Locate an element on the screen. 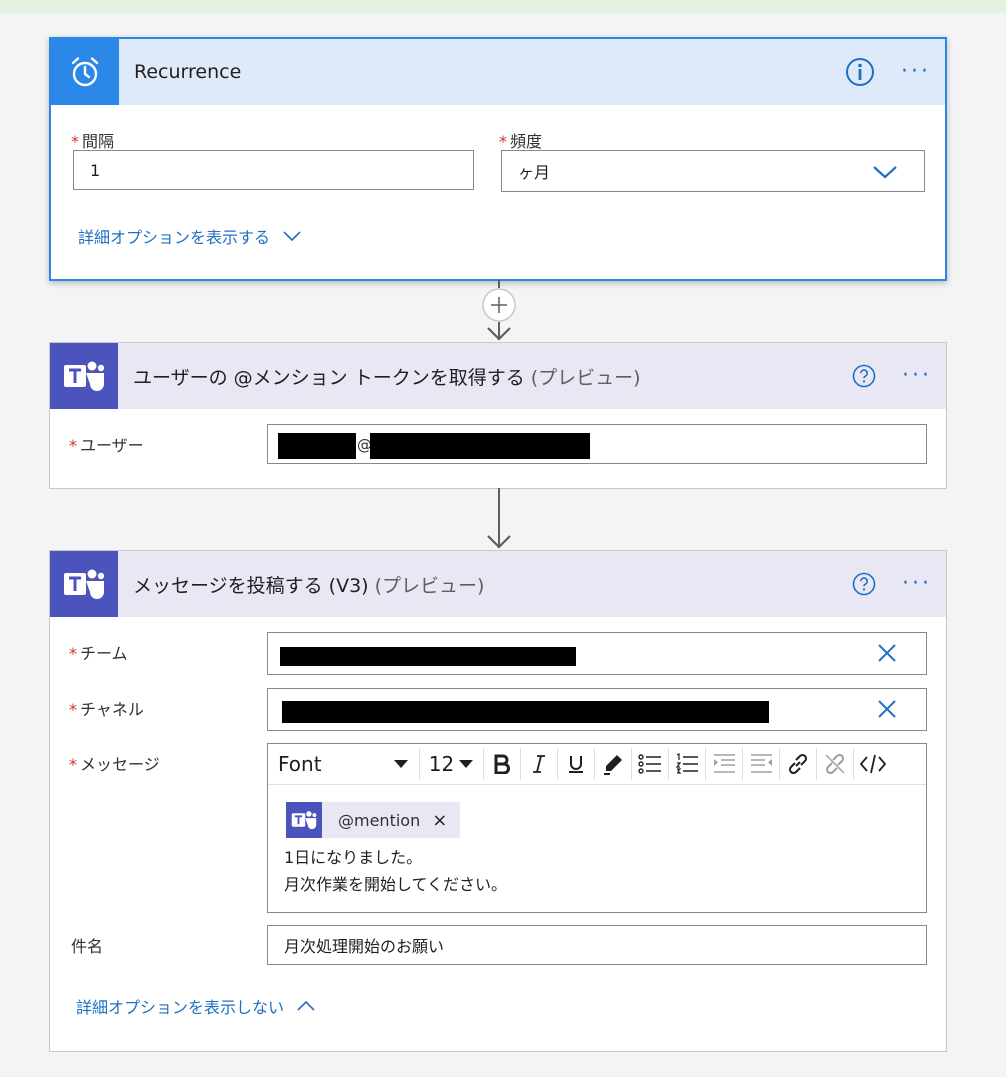  message-line: 月次作業を開始してください。 is located at coordinates (396, 884).